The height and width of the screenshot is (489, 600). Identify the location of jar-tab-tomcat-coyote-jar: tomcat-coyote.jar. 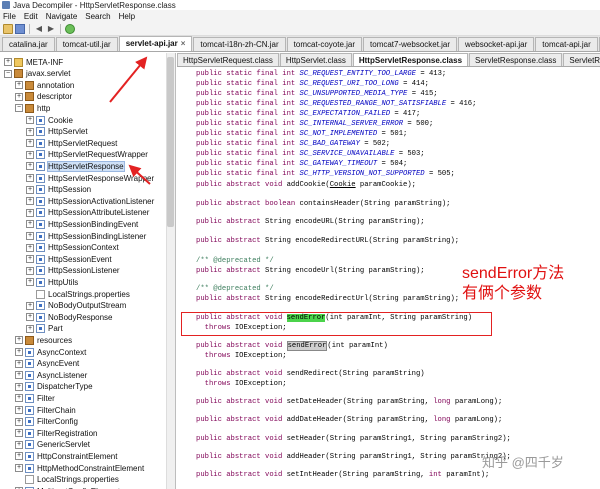
(324, 44).